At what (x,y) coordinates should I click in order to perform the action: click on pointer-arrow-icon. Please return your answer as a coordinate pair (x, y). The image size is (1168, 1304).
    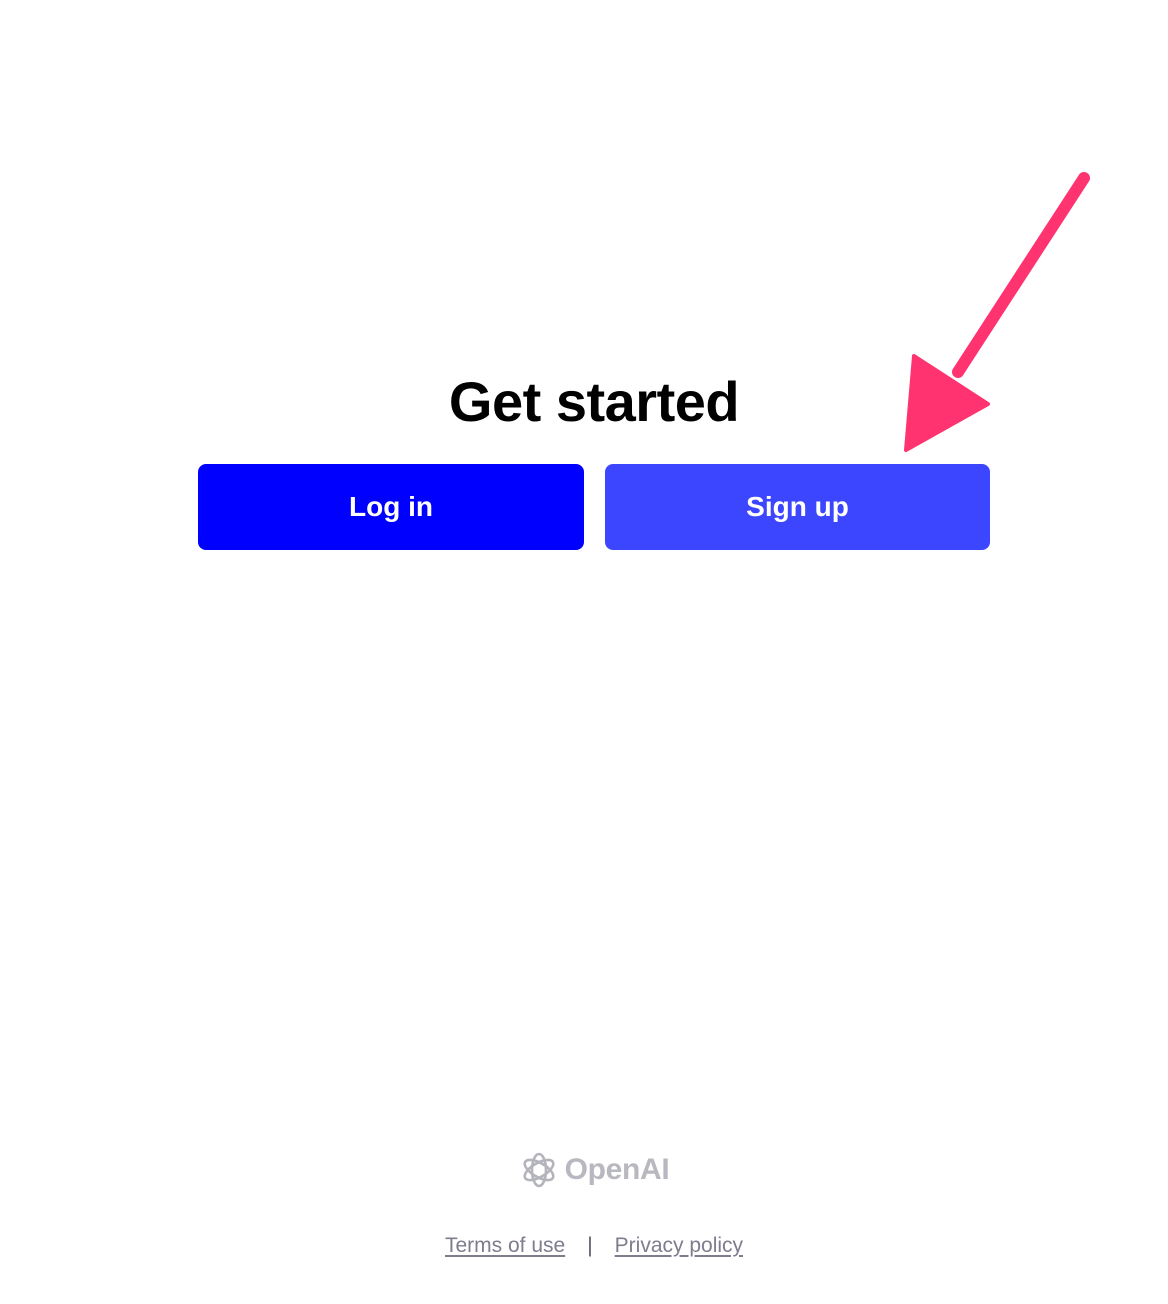
    Looking at the image, I should click on (997, 312).